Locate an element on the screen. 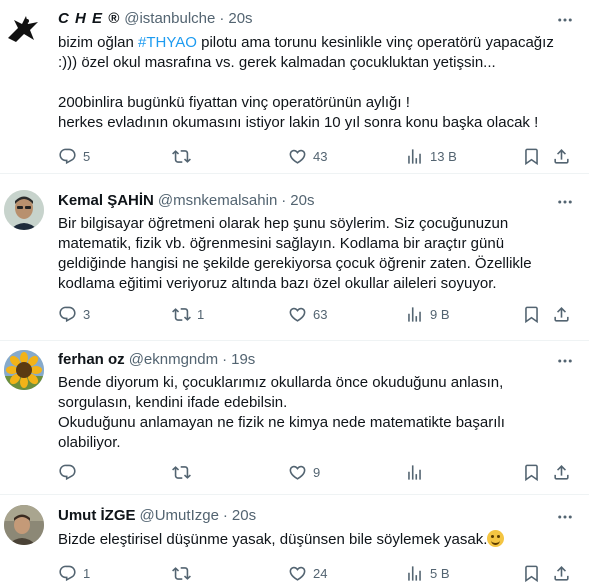  profile-photo-icon is located at coordinates (24, 525).